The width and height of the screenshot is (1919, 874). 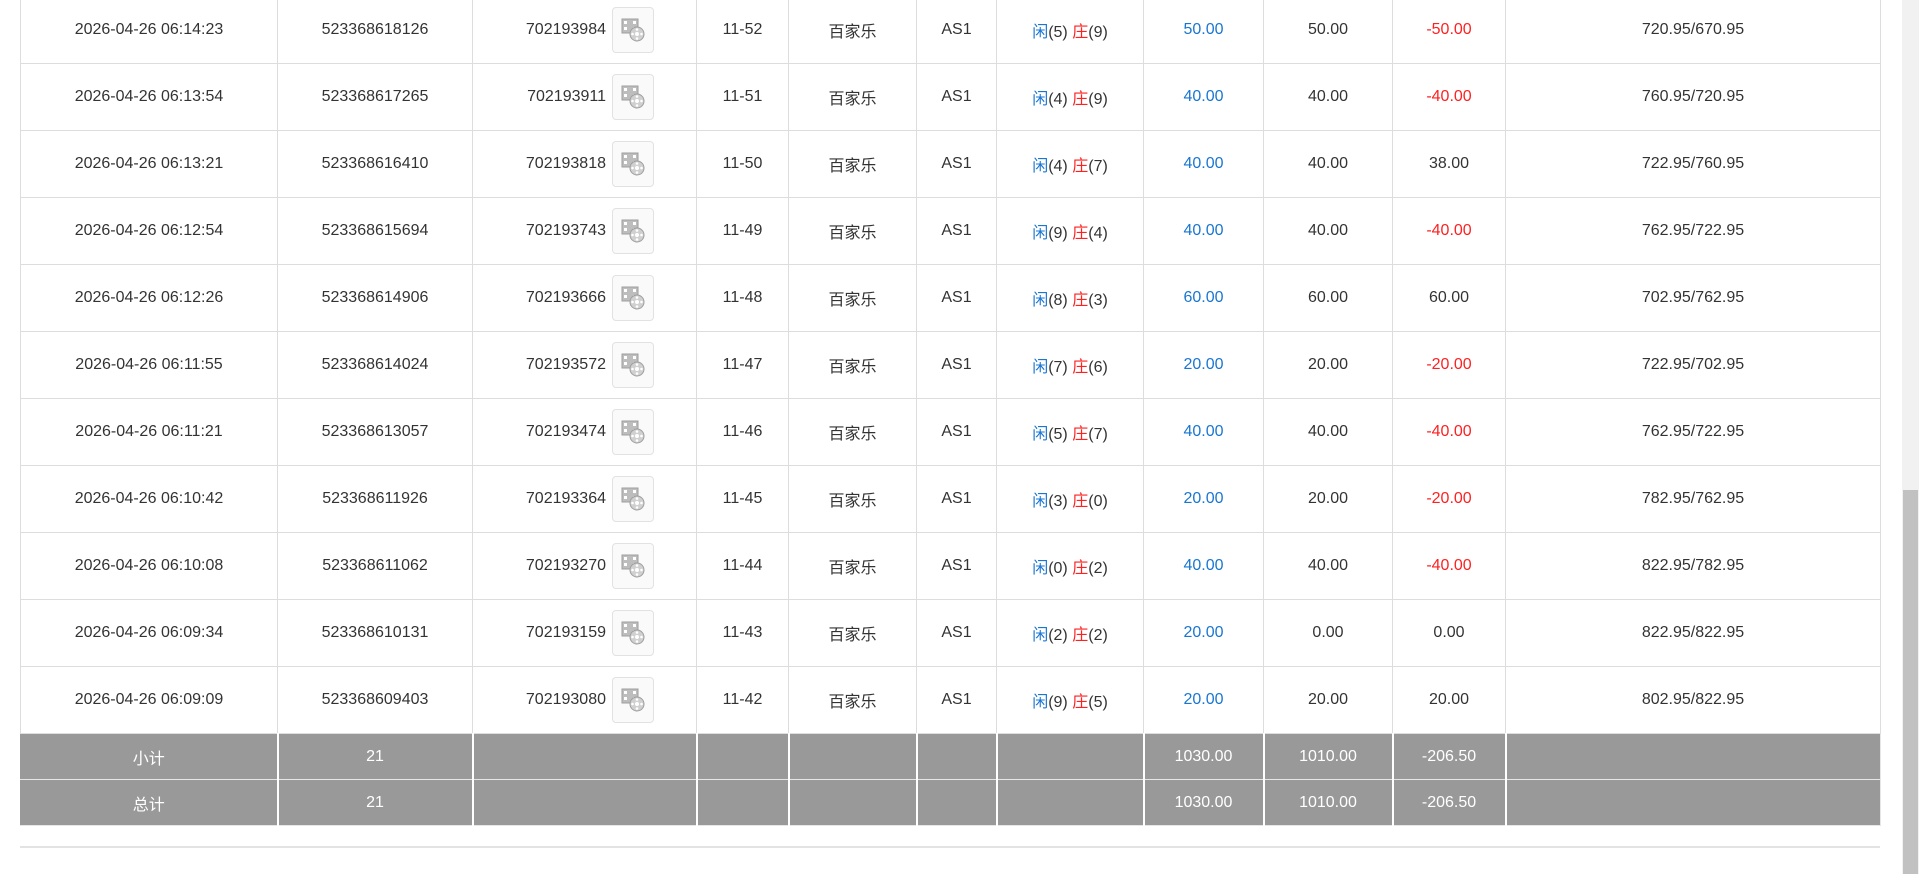 What do you see at coordinates (1058, 635) in the screenshot?
I see `player-score: (2)` at bounding box center [1058, 635].